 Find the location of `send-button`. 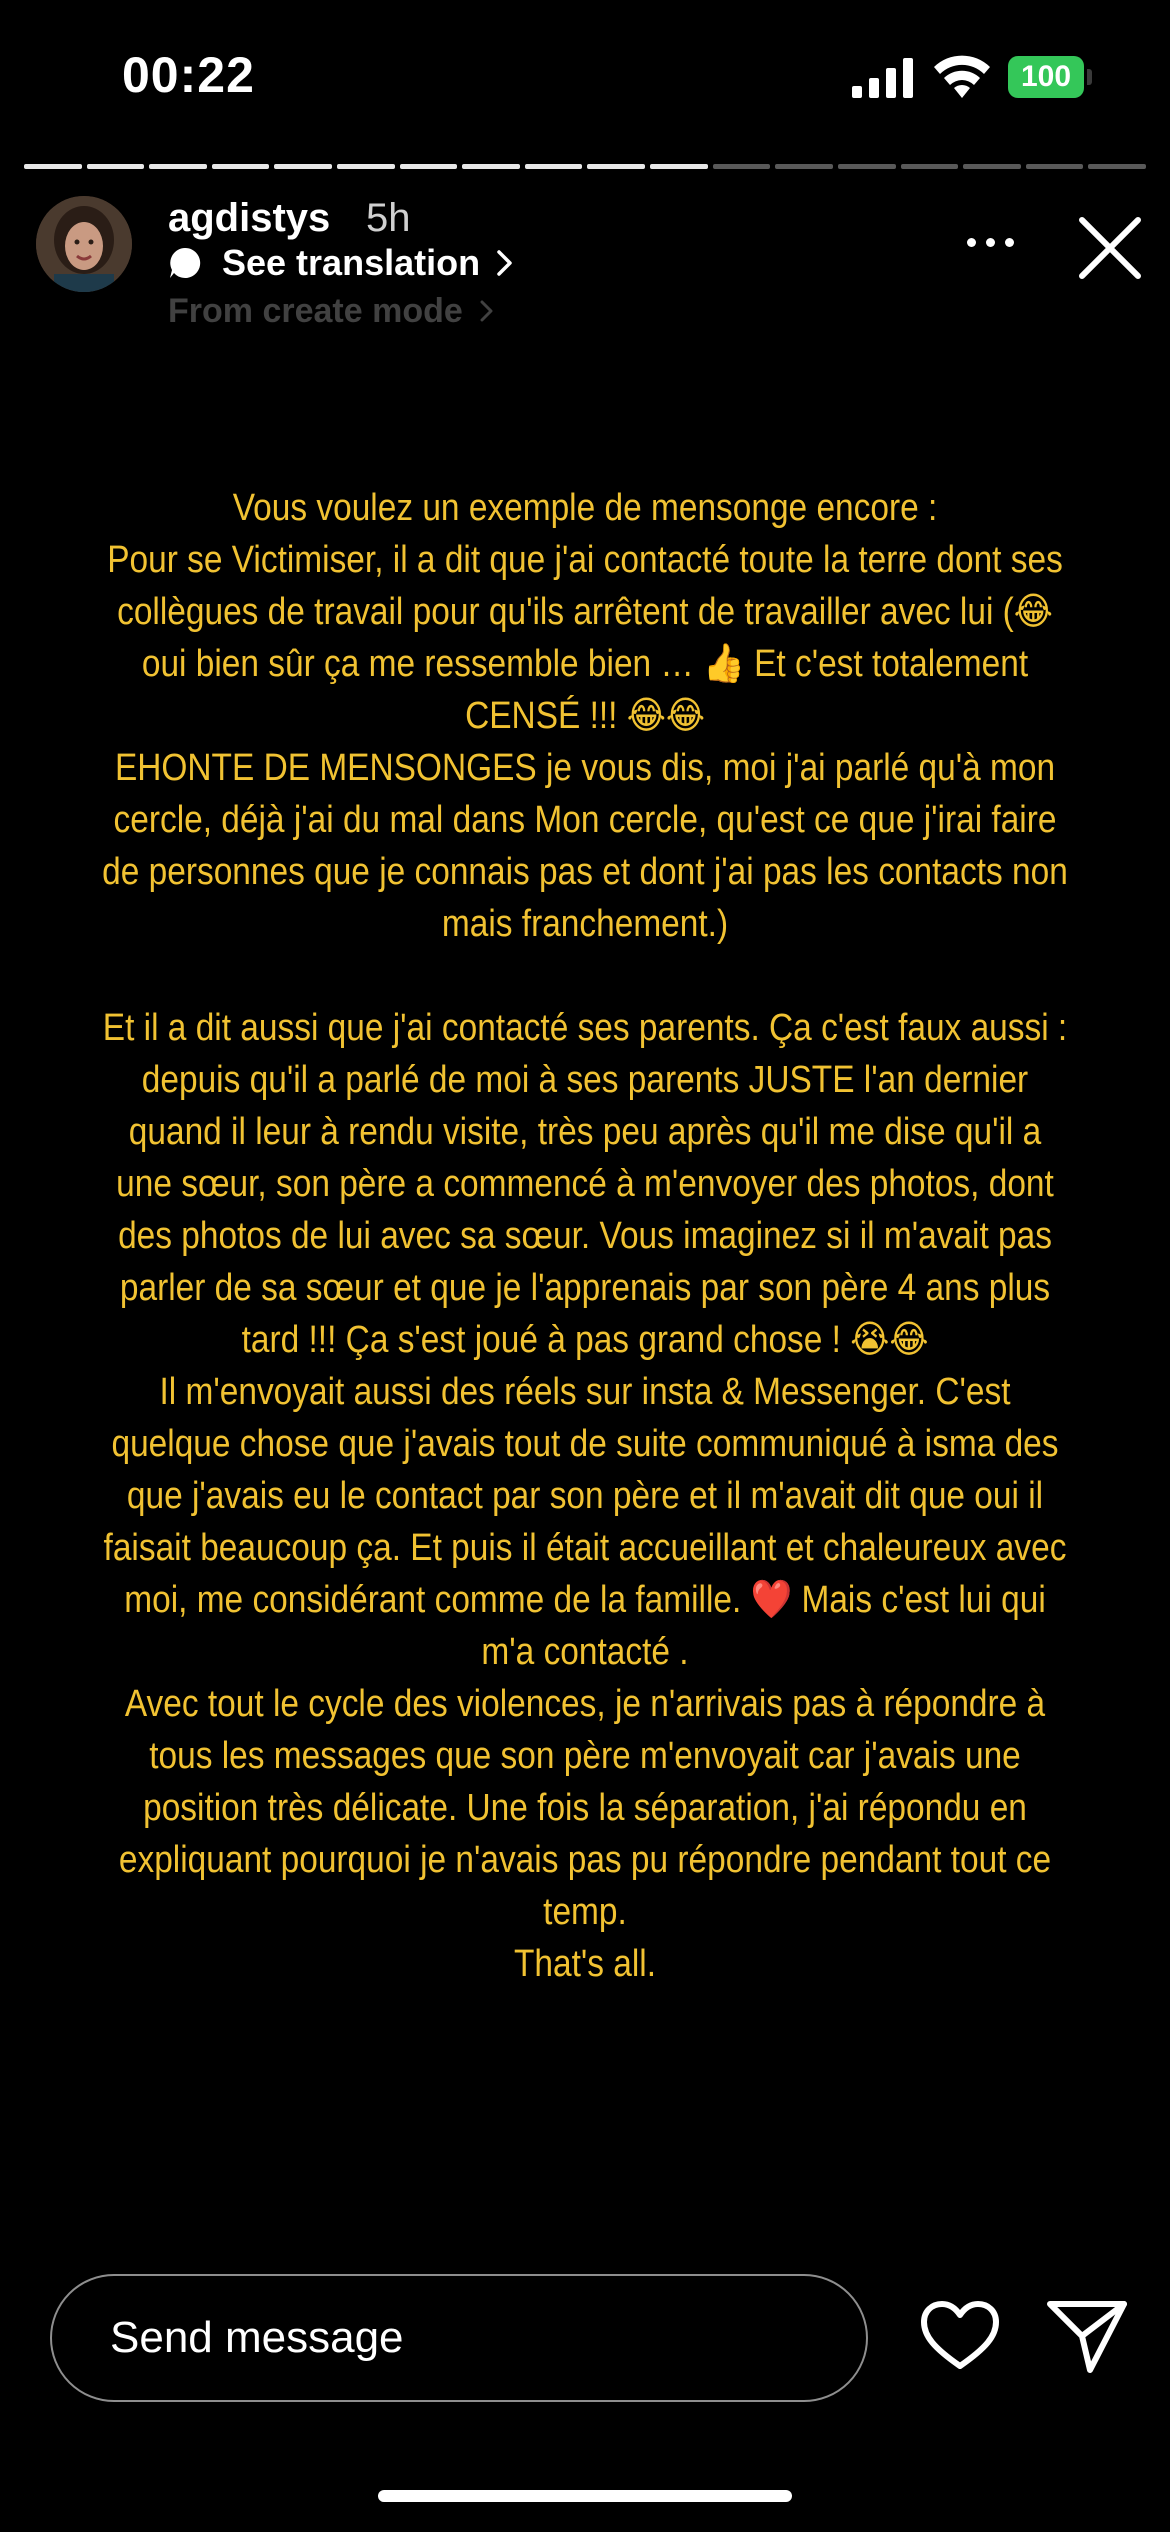

send-button is located at coordinates (1087, 2336).